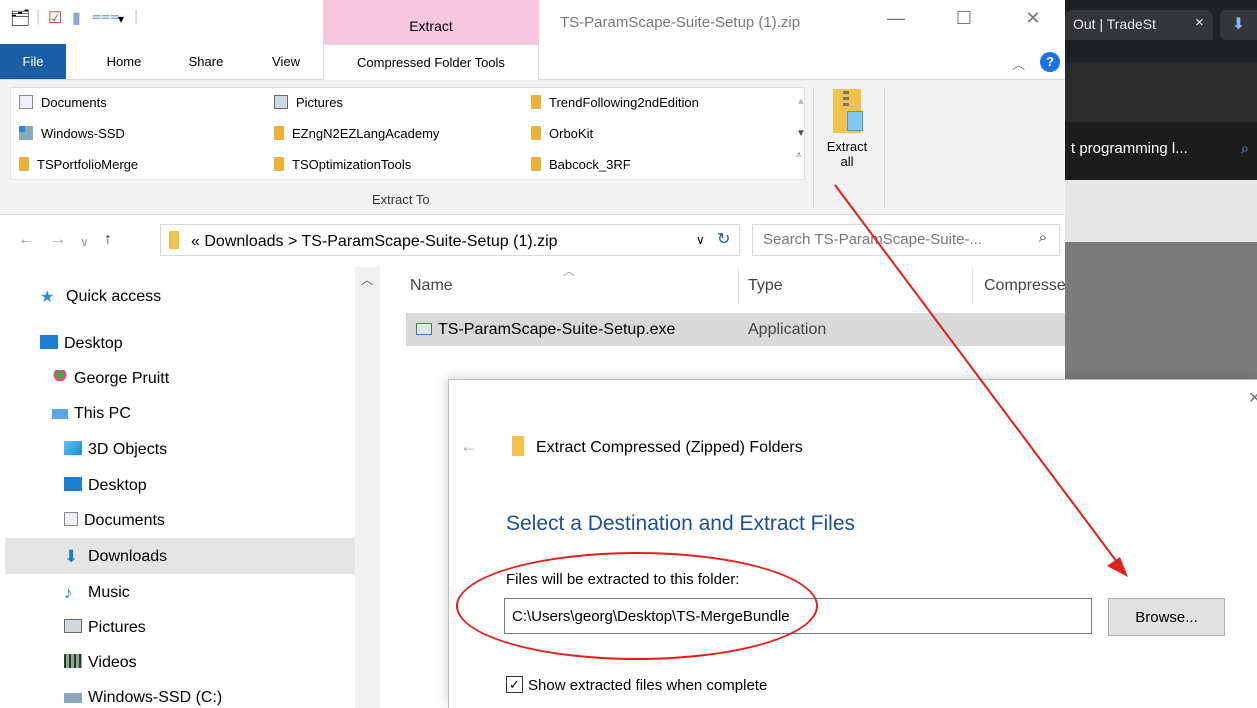 This screenshot has width=1257, height=708. What do you see at coordinates (115, 556) in the screenshot?
I see `nav-downloads: ⬇ Downloads` at bounding box center [115, 556].